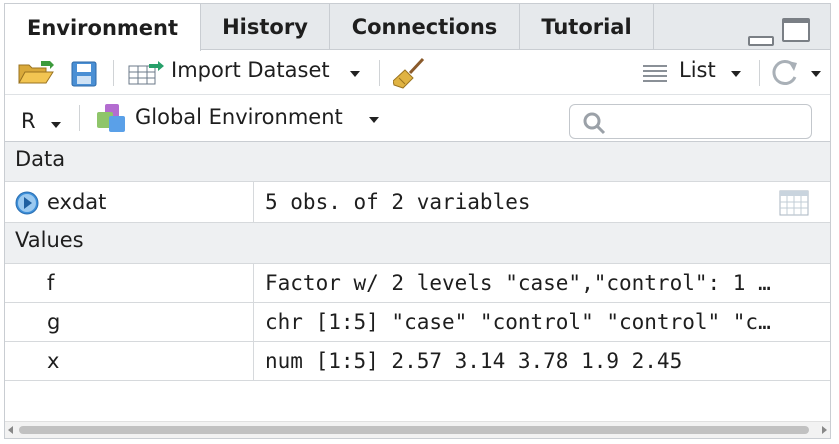  I want to click on table-row: exdat 5 obs. of 2 variables, so click(417, 202).